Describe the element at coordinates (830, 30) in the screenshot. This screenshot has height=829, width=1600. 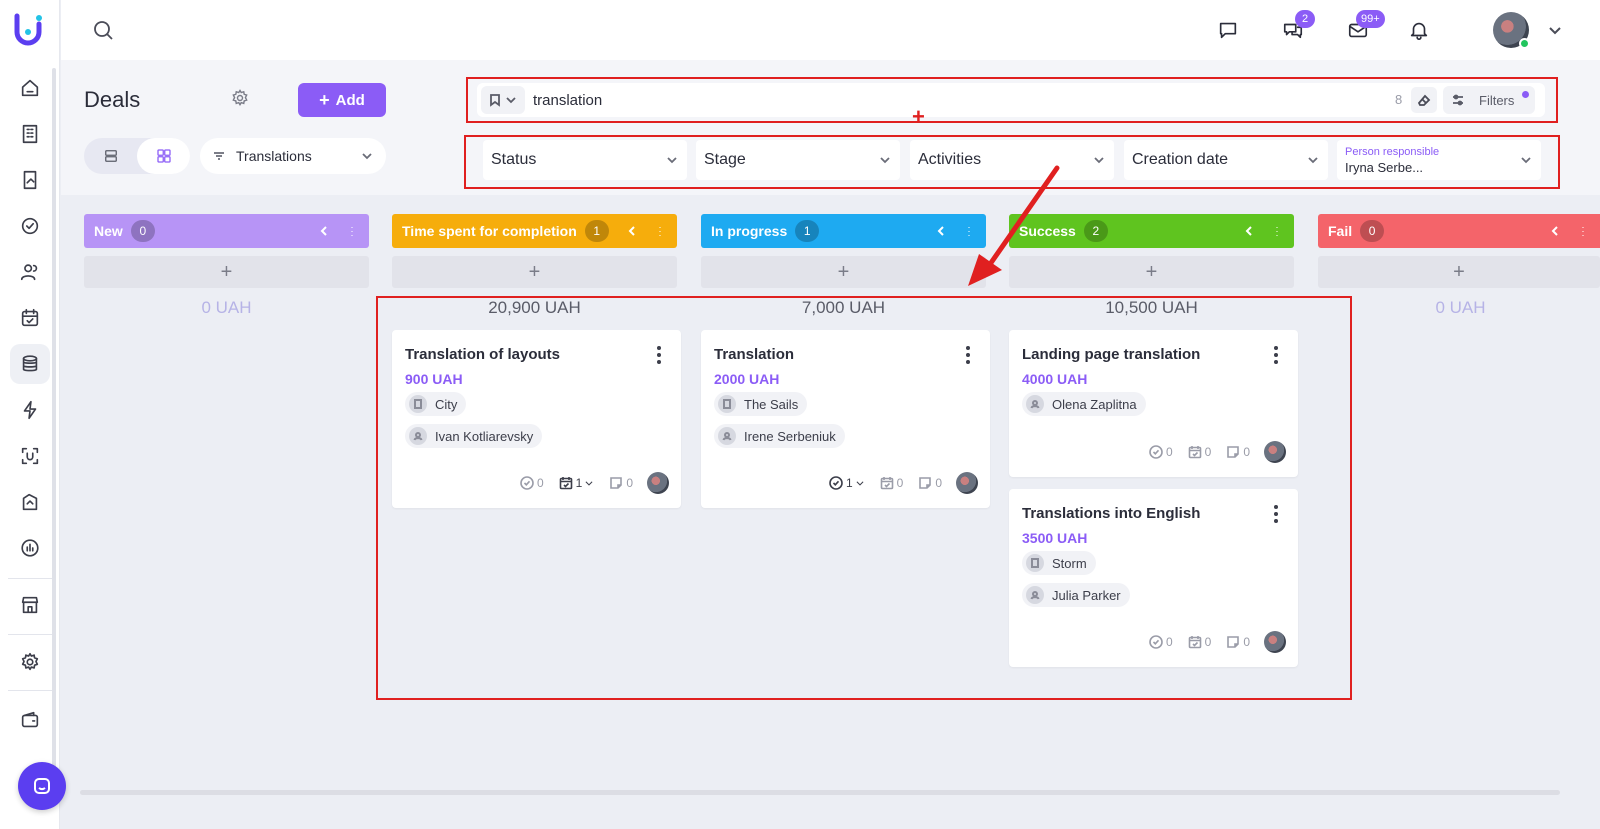
I see `top-bar: 2 99+` at that location.